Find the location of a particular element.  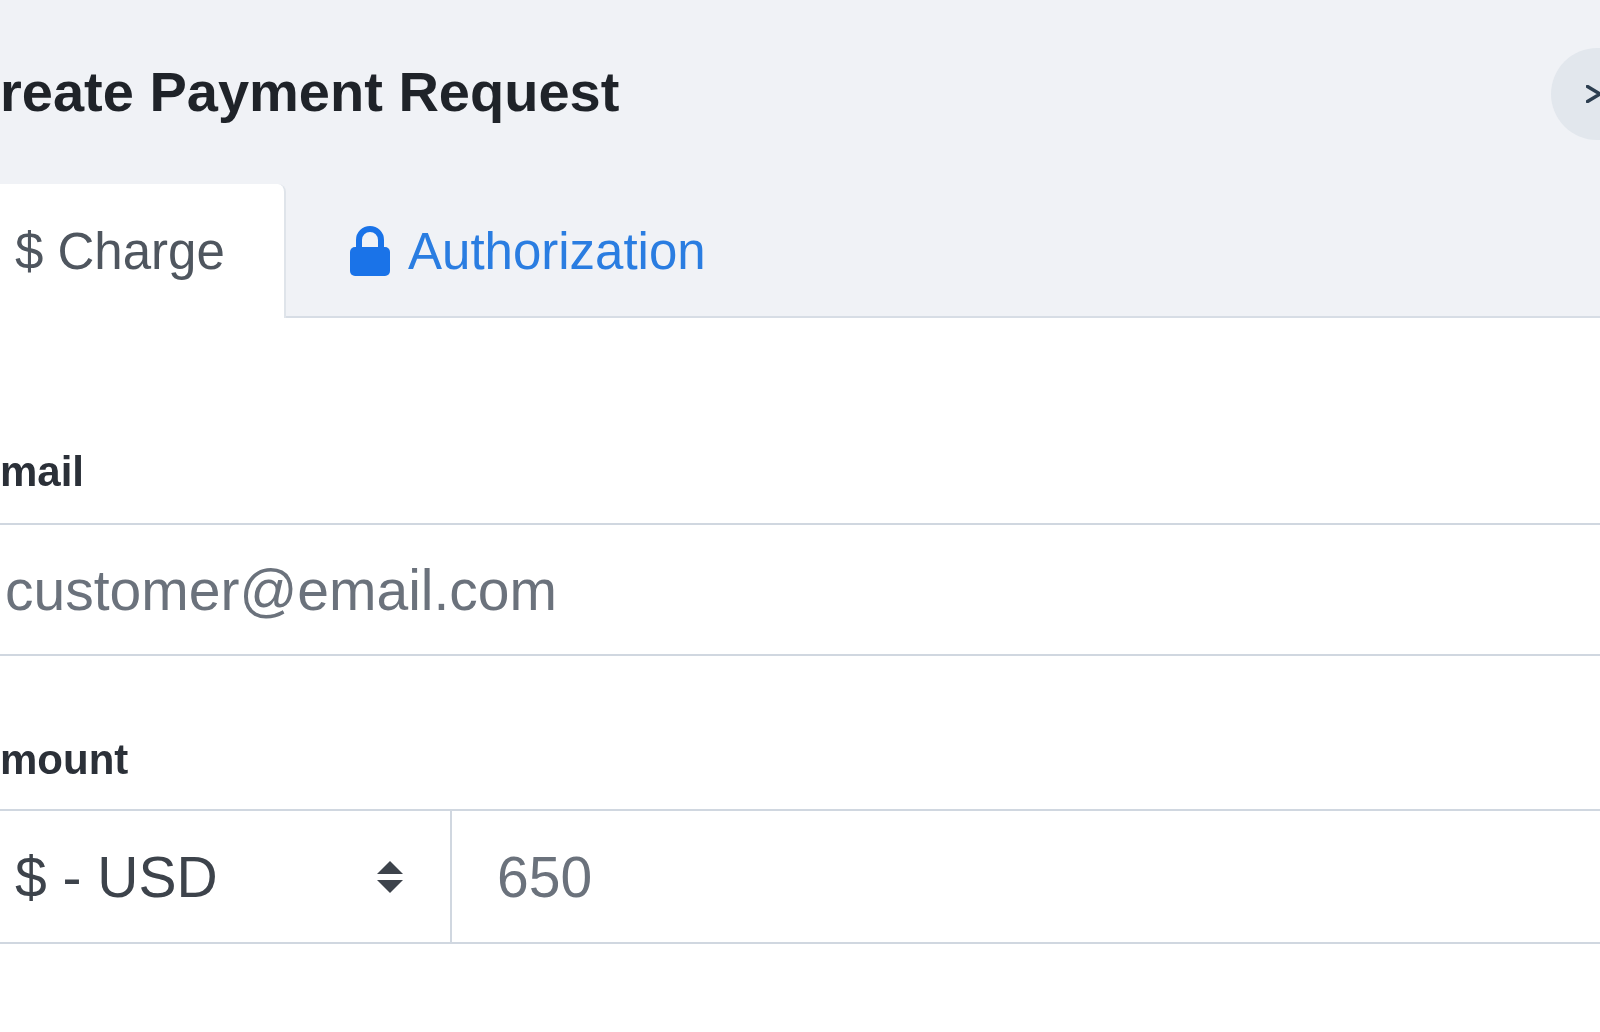

currency-select: $ - USD is located at coordinates (226, 876).